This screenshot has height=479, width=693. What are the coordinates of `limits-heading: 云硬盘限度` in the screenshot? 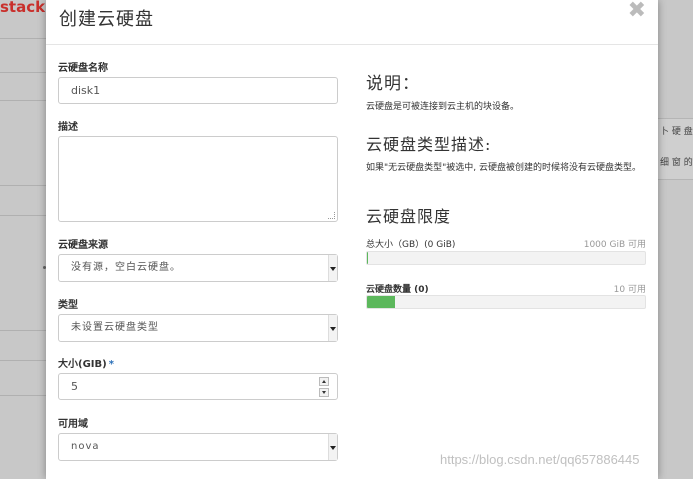 It's located at (409, 216).